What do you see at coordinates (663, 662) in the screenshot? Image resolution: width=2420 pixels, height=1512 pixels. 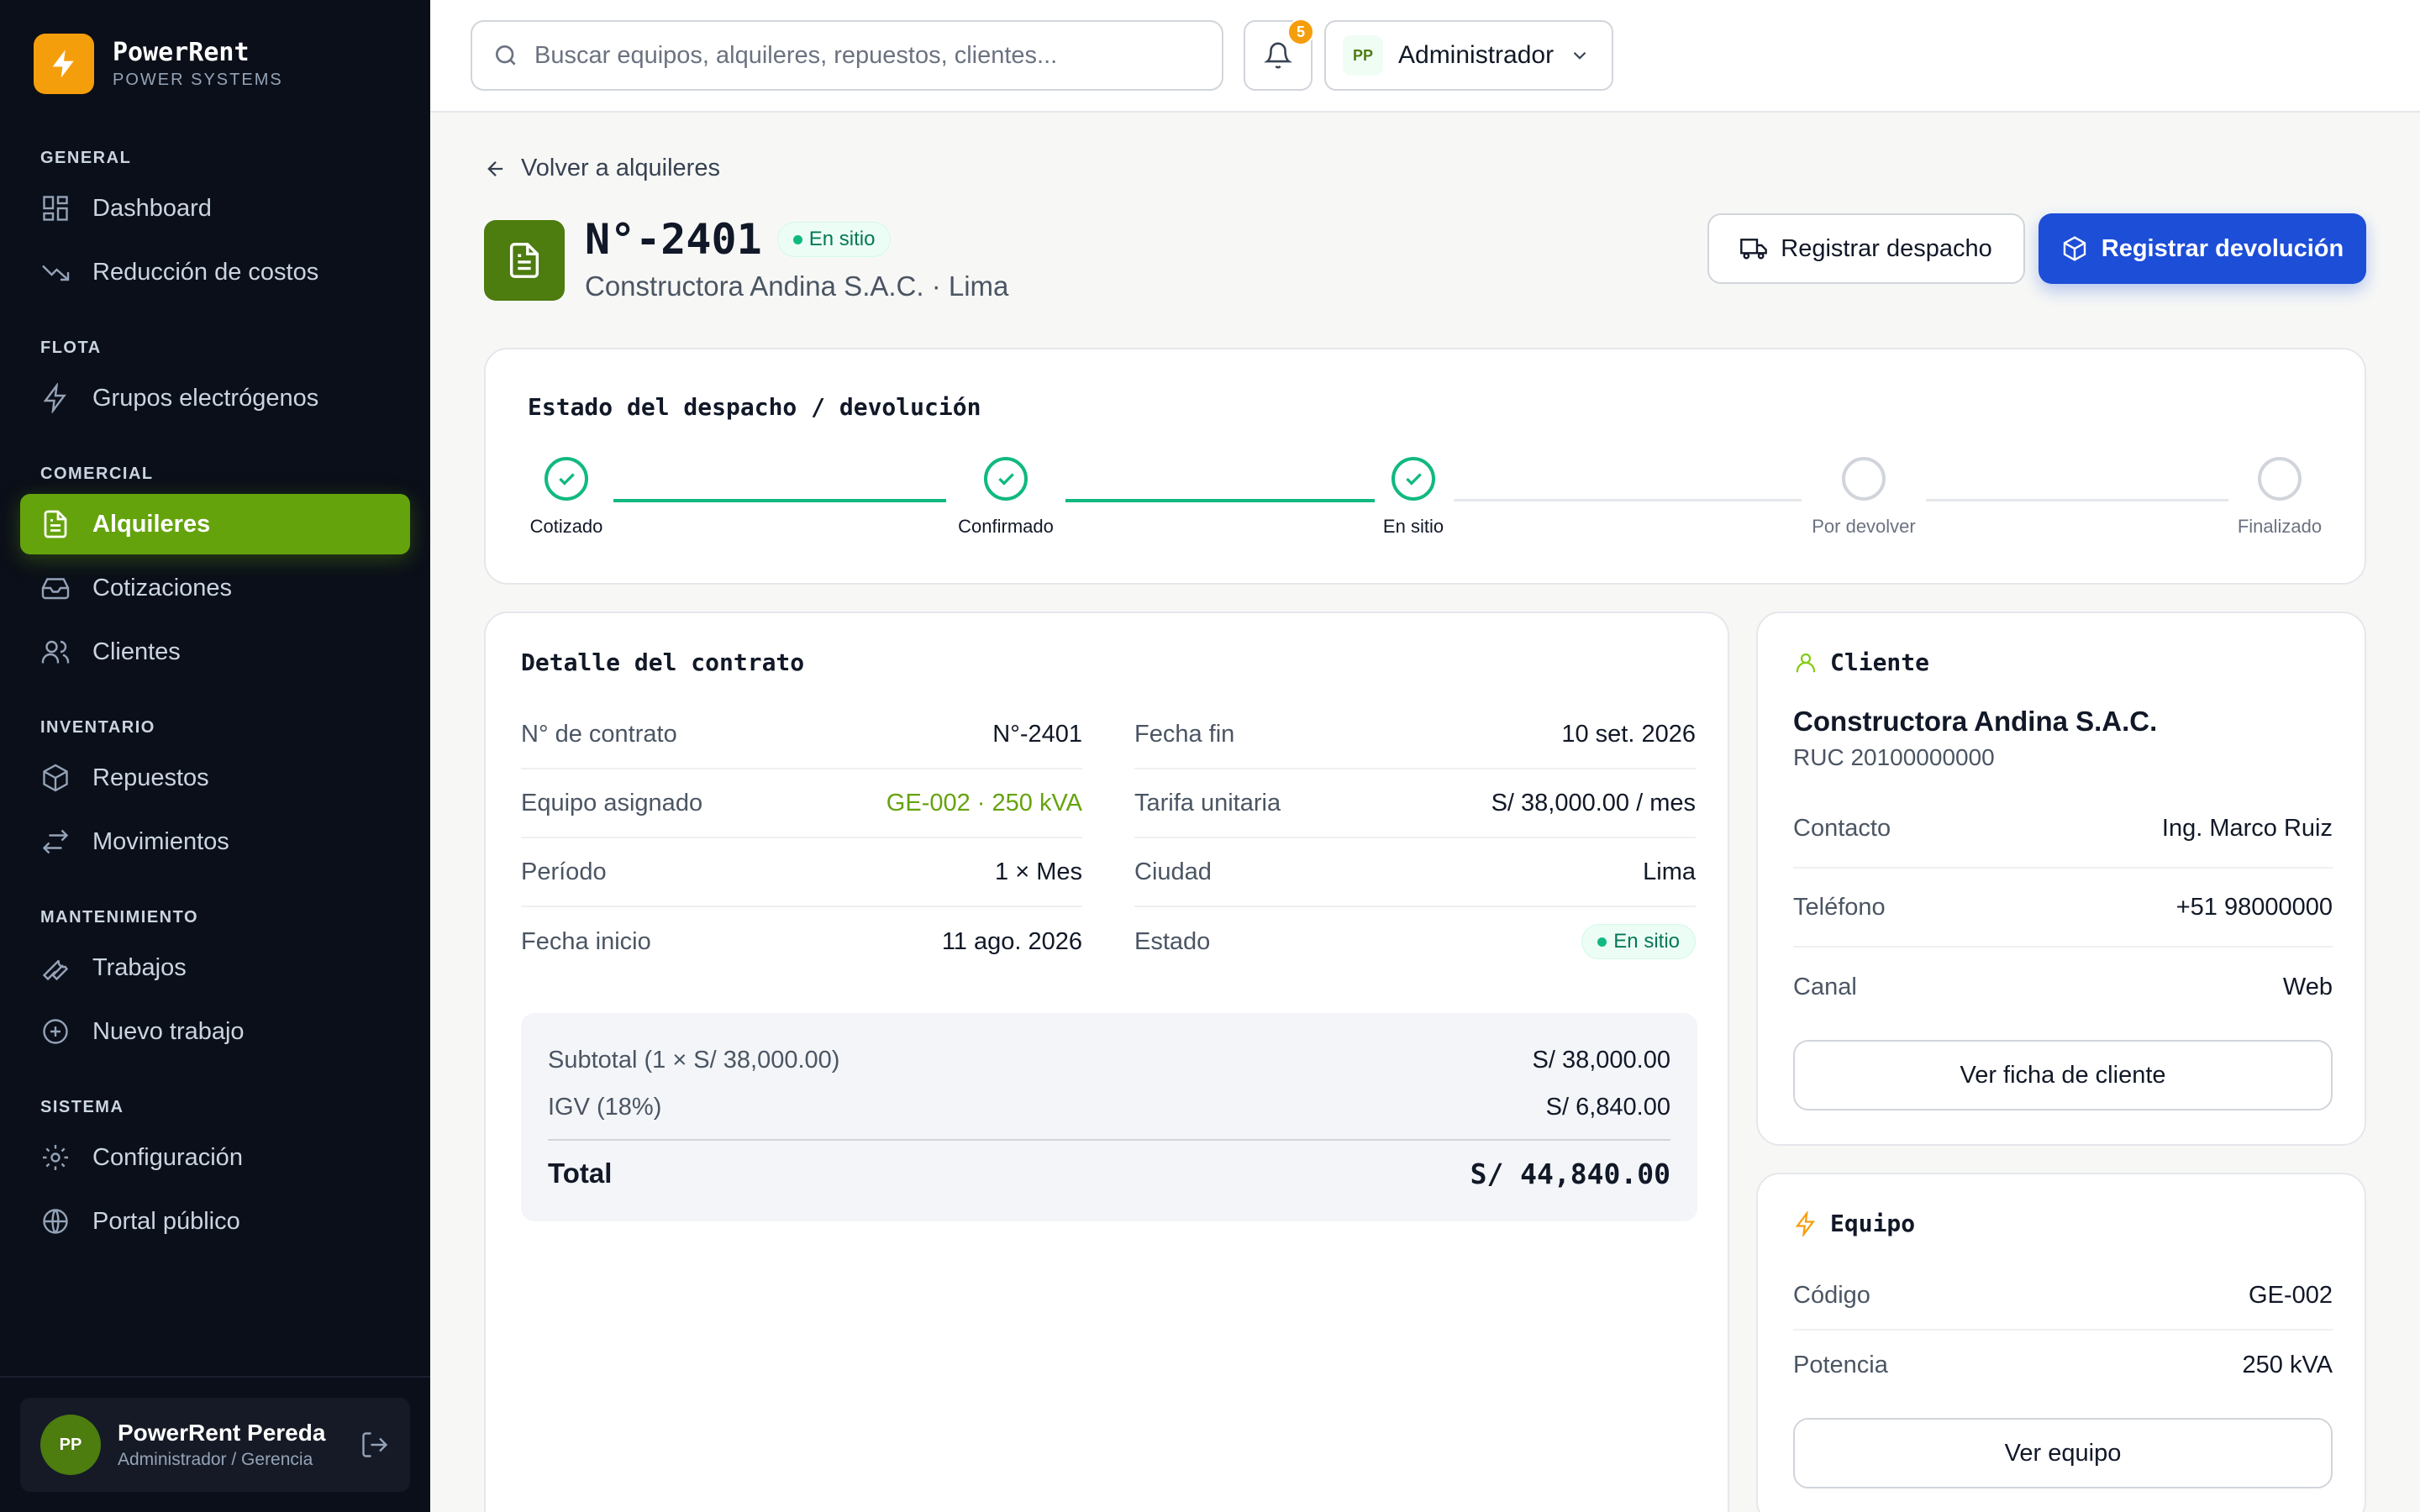 I see `card-title: Detalle del contrato` at bounding box center [663, 662].